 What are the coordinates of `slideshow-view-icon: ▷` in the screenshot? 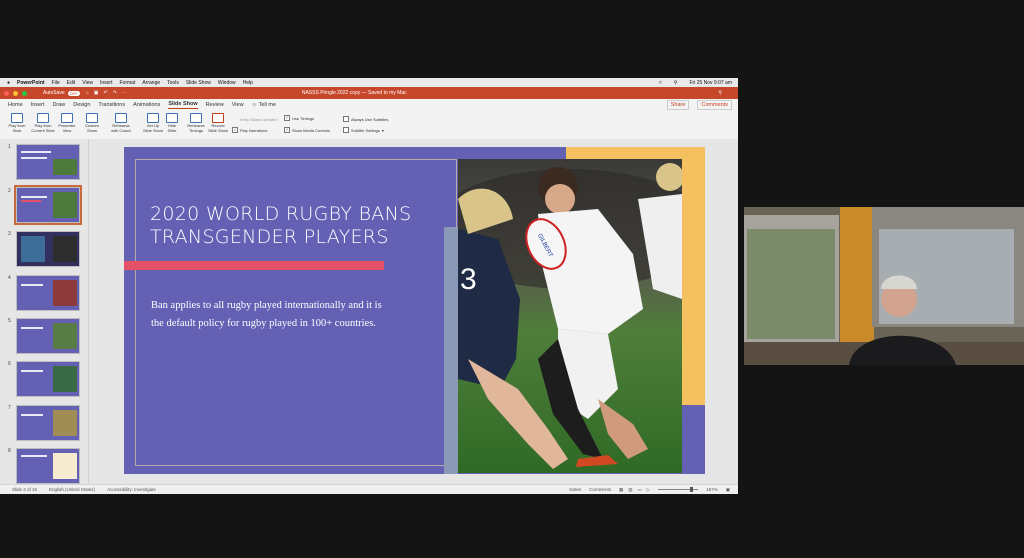 It's located at (648, 490).